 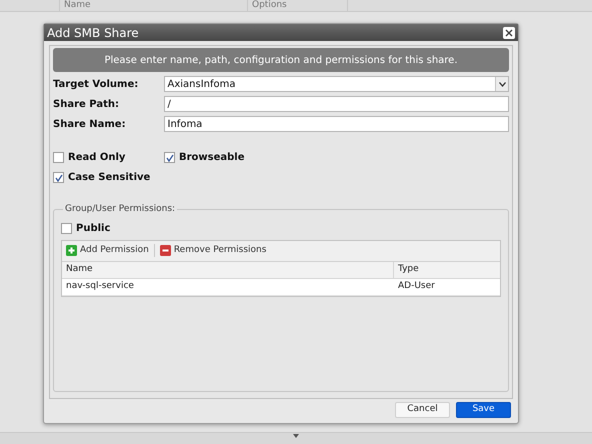 What do you see at coordinates (336, 104) in the screenshot?
I see `input-field: /` at bounding box center [336, 104].